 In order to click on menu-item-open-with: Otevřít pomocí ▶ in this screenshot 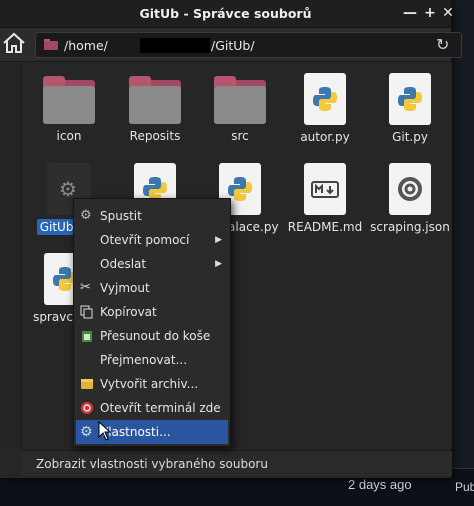, I will do `click(152, 240)`.